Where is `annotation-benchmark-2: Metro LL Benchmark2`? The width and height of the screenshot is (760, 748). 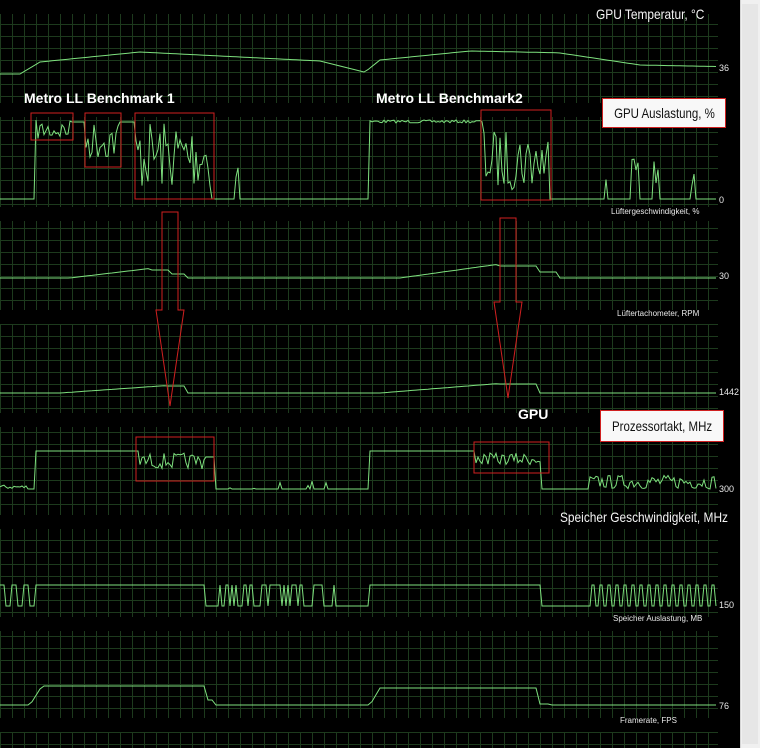 annotation-benchmark-2: Metro LL Benchmark2 is located at coordinates (449, 98).